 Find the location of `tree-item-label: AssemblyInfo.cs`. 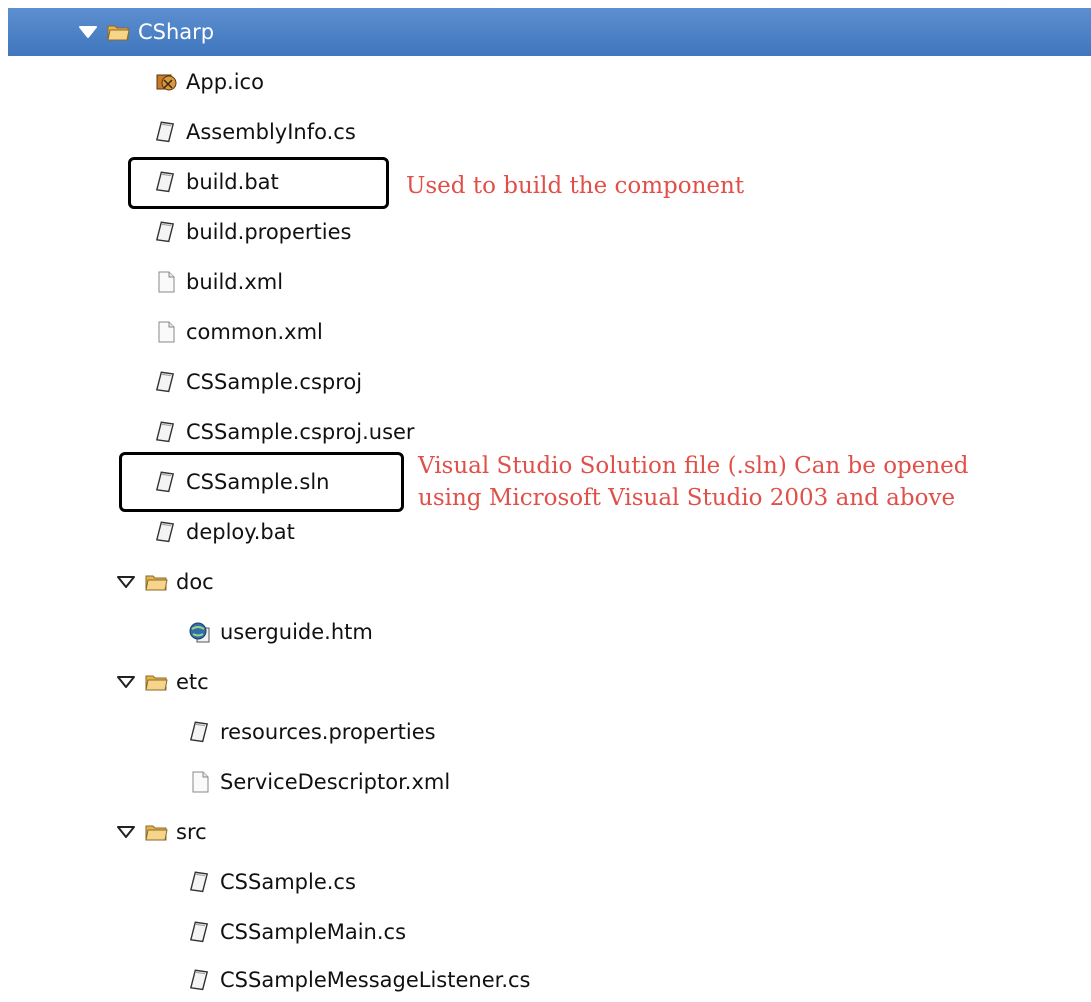

tree-item-label: AssemblyInfo.cs is located at coordinates (271, 132).